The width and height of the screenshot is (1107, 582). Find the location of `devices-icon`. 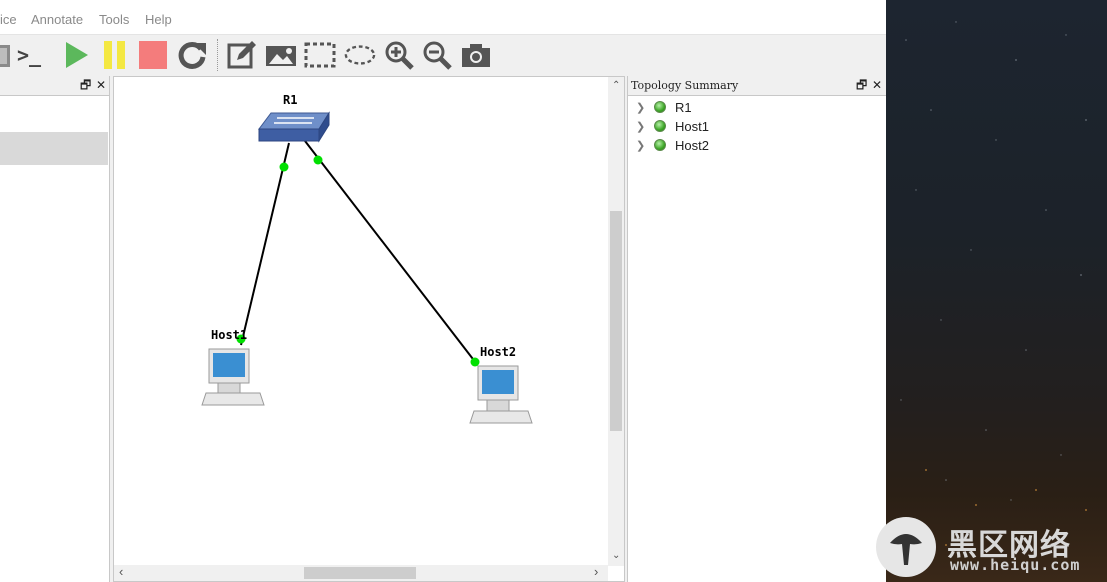

devices-icon is located at coordinates (5, 56).